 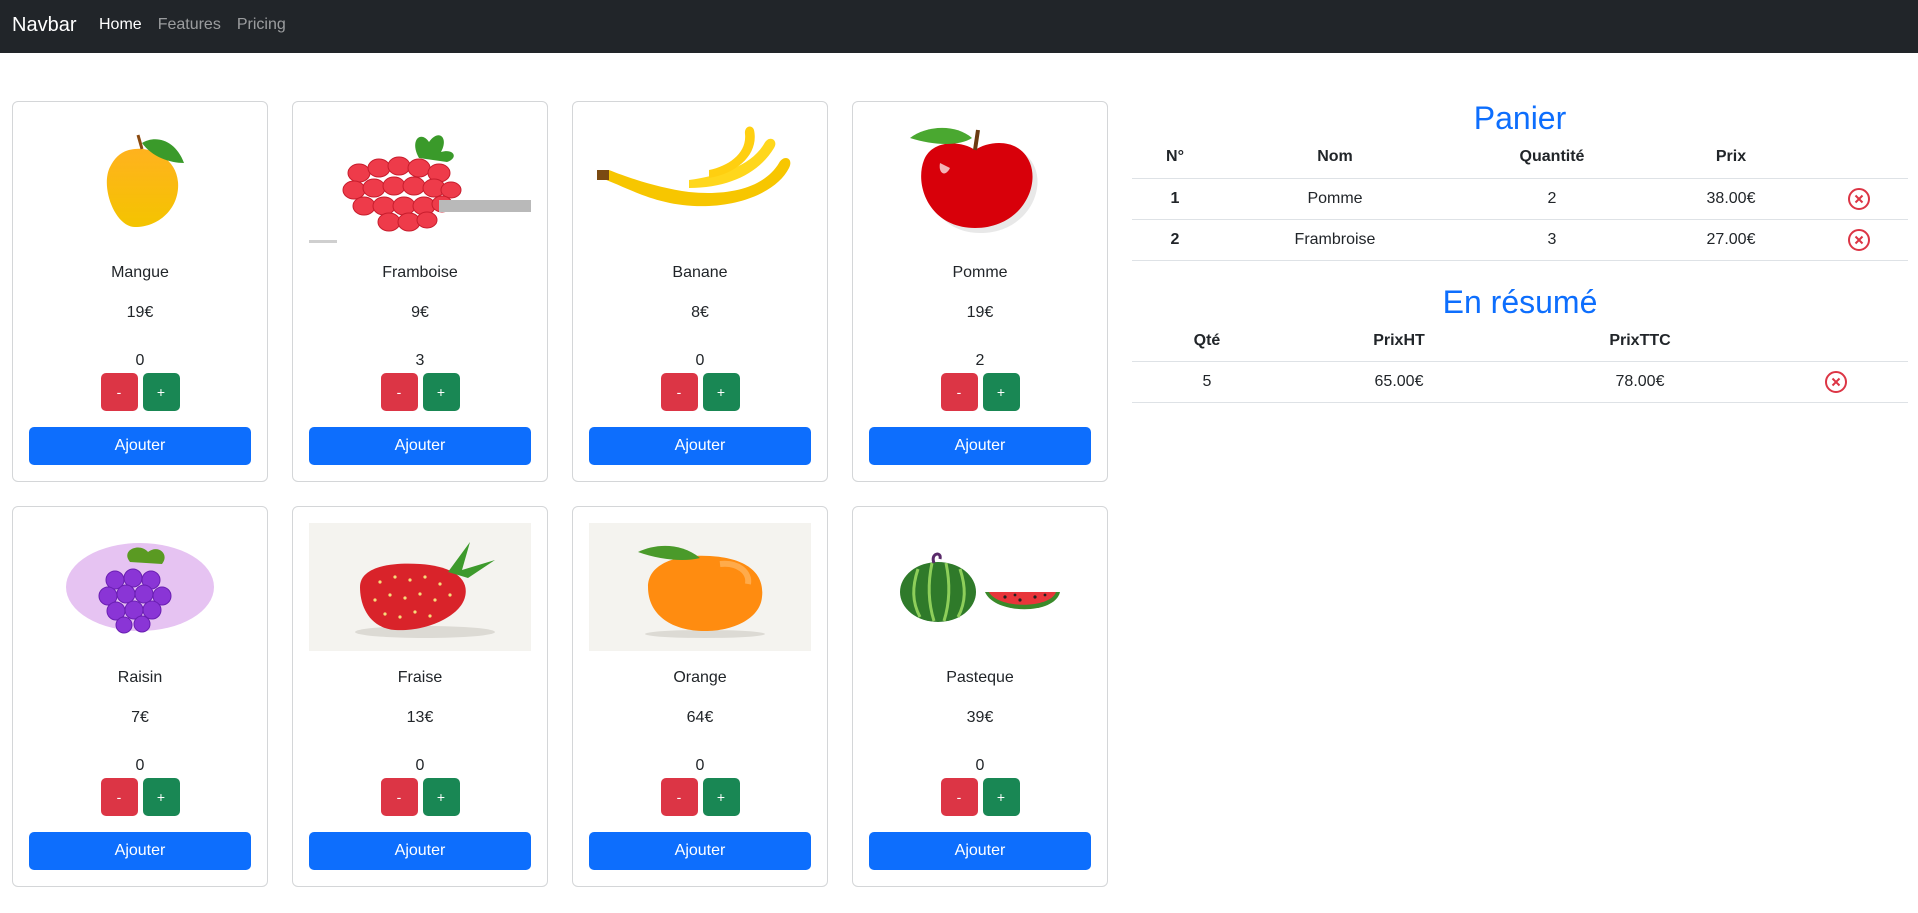 I want to click on column-header-quantity: Quantité, so click(x=1552, y=158).